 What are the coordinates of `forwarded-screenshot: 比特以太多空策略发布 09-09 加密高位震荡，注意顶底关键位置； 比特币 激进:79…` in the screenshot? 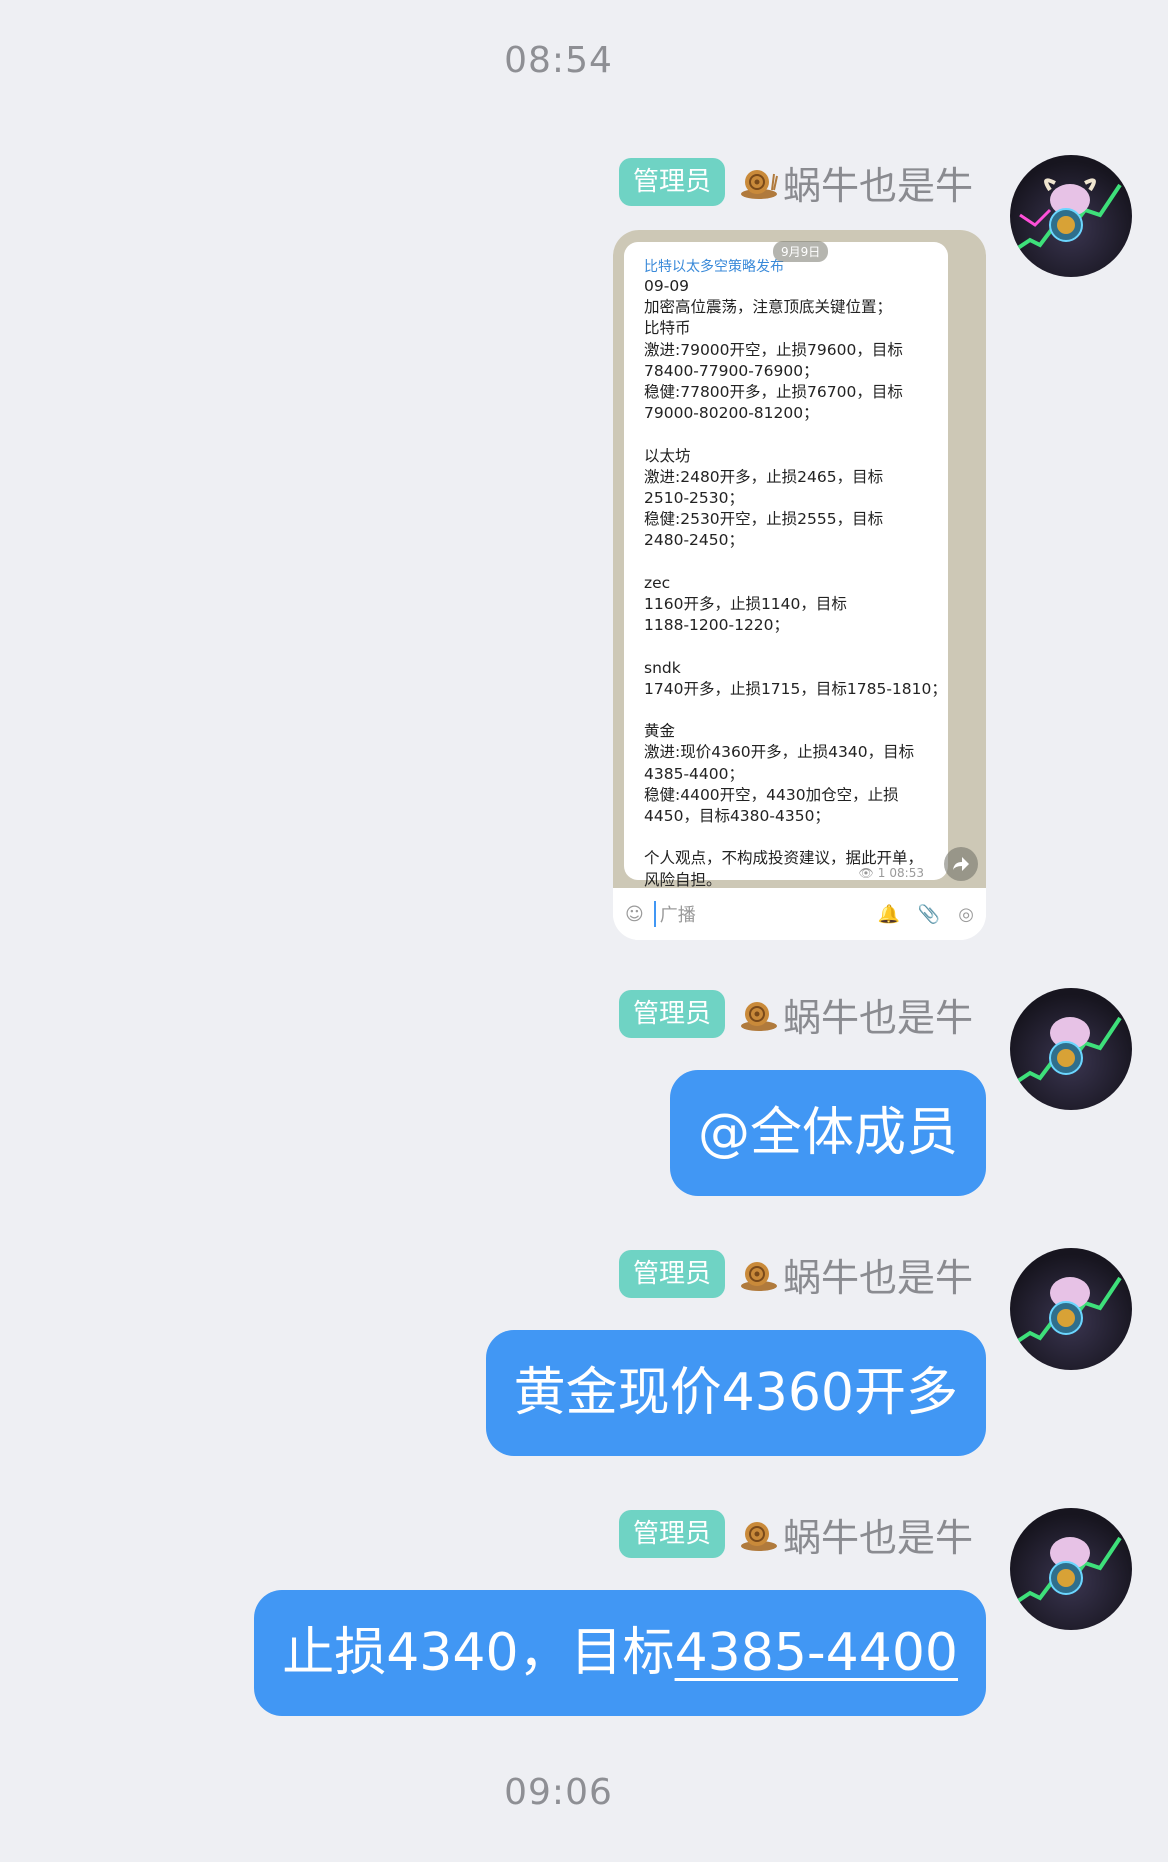 It's located at (799, 585).